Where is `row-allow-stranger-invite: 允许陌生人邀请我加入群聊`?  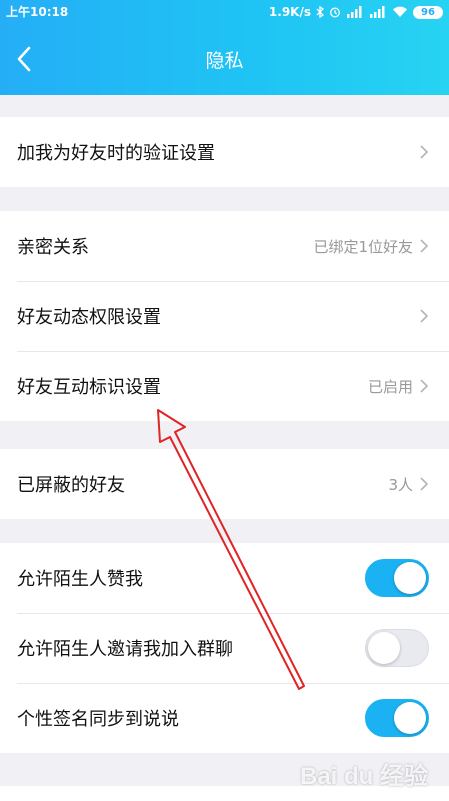 row-allow-stranger-invite: 允许陌生人邀请我加入群聊 is located at coordinates (224, 648).